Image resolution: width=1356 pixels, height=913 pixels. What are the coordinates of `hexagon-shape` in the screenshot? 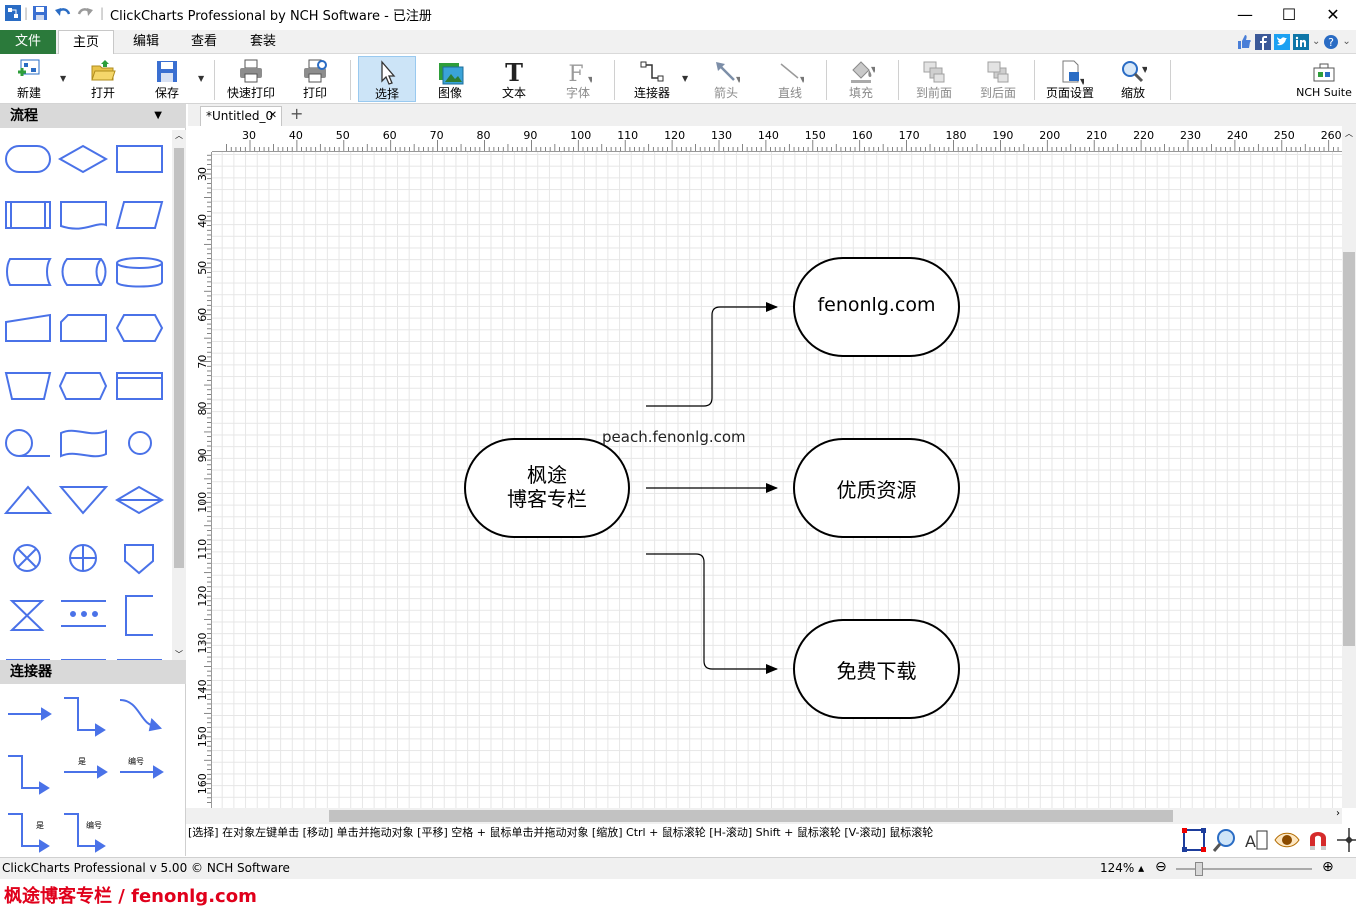 It's located at (83, 386).